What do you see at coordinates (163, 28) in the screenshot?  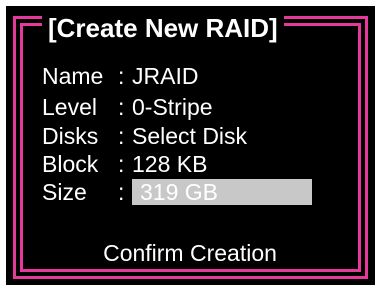 I see `dialog-title: [Create New RAID]` at bounding box center [163, 28].